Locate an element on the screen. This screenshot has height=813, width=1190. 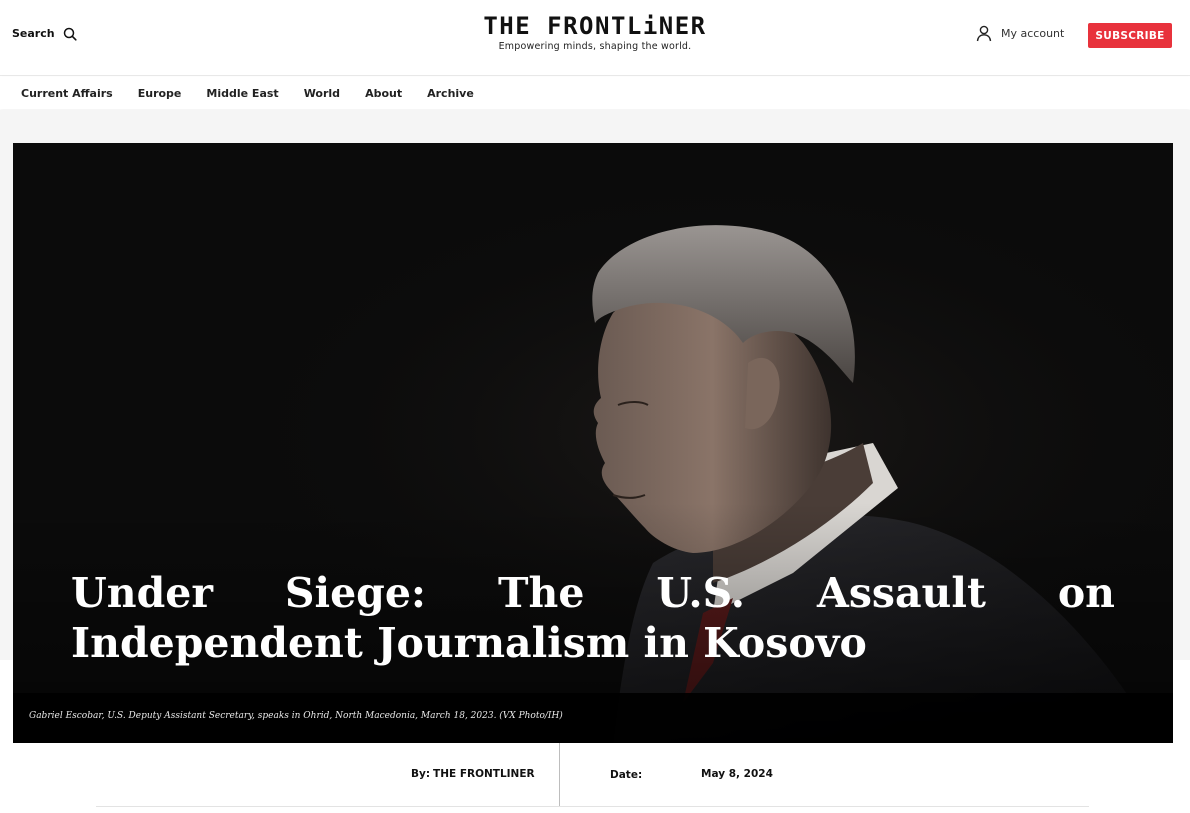
date-label: Date: is located at coordinates (626, 775).